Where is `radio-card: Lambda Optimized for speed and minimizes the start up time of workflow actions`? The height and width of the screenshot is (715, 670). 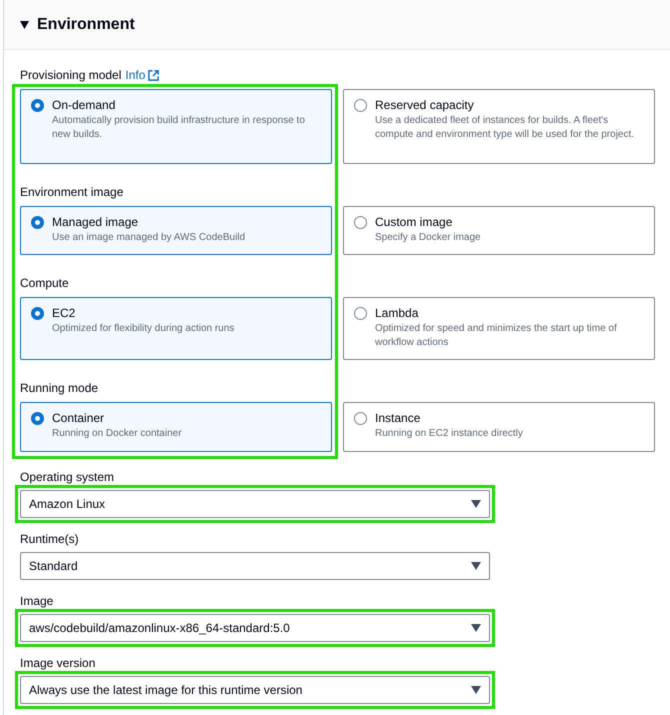 radio-card: Lambda Optimized for speed and minimizes the start up time of workflow actions is located at coordinates (499, 328).